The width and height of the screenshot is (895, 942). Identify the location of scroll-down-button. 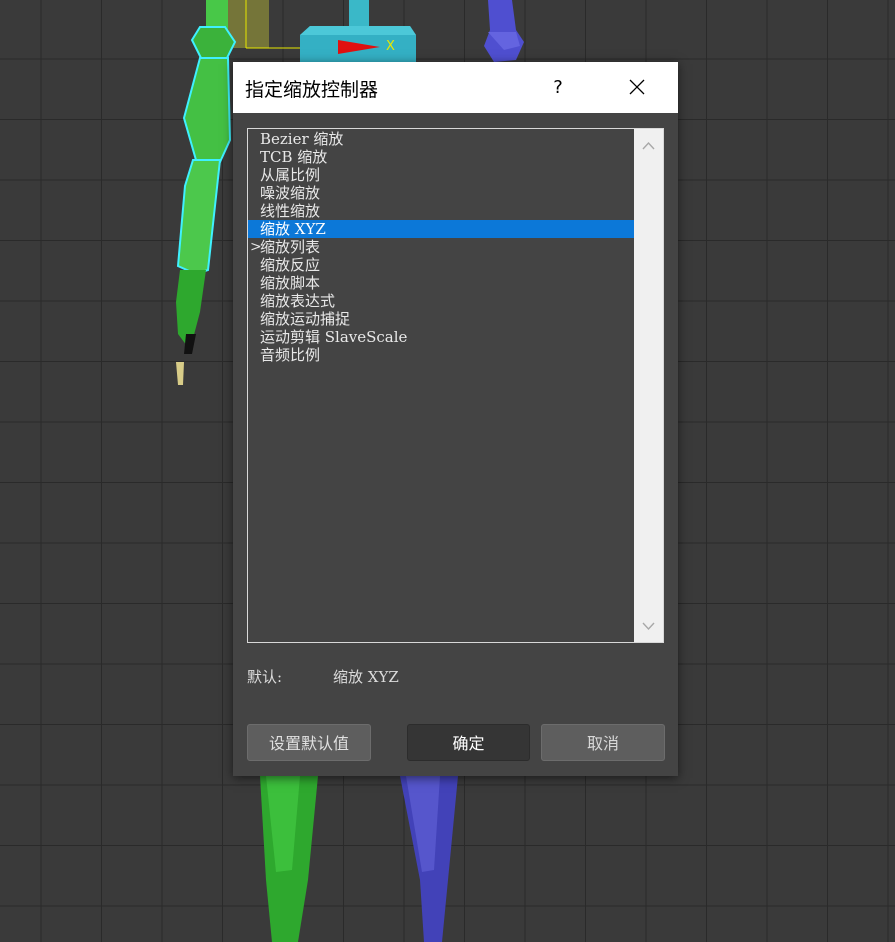
(648, 626).